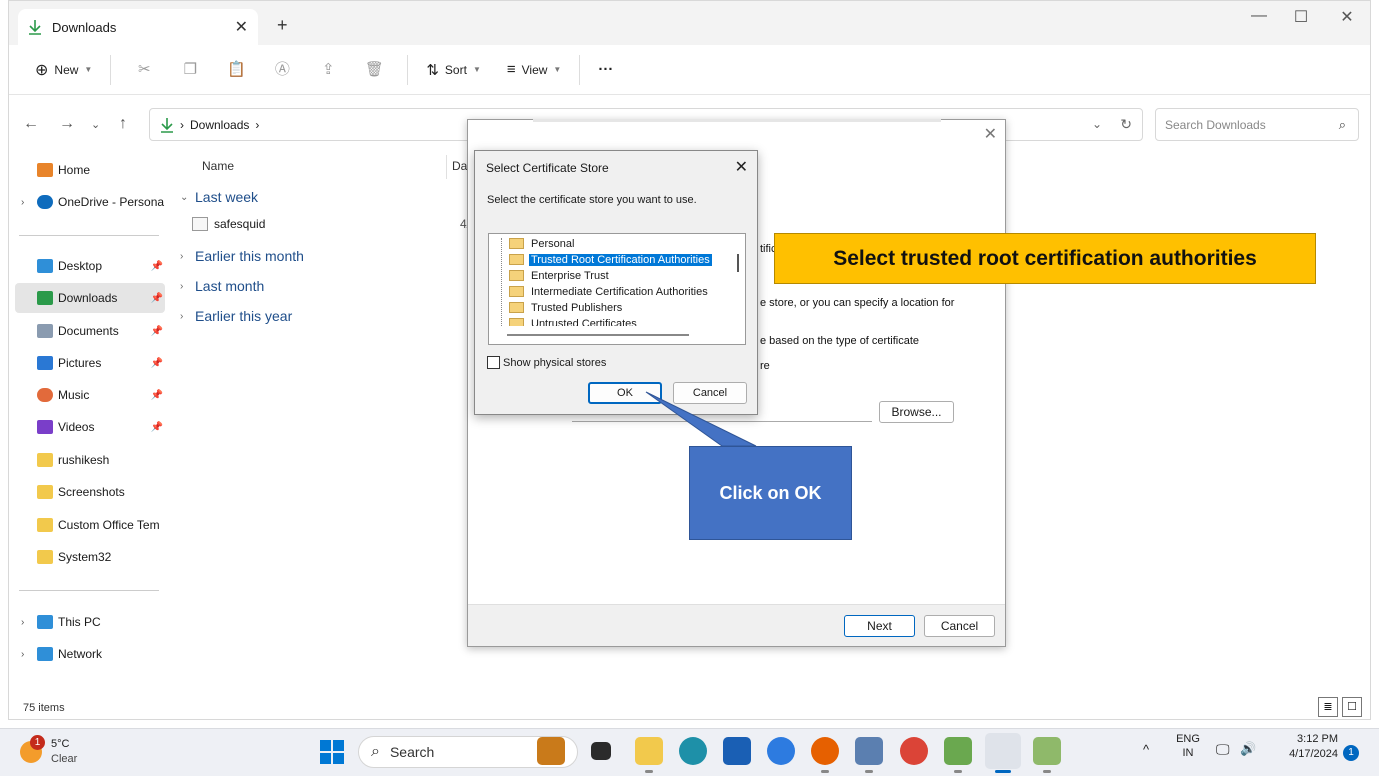 The image size is (1379, 776). Describe the element at coordinates (555, 362) in the screenshot. I see `checkbox-label: Show physical stores` at that location.